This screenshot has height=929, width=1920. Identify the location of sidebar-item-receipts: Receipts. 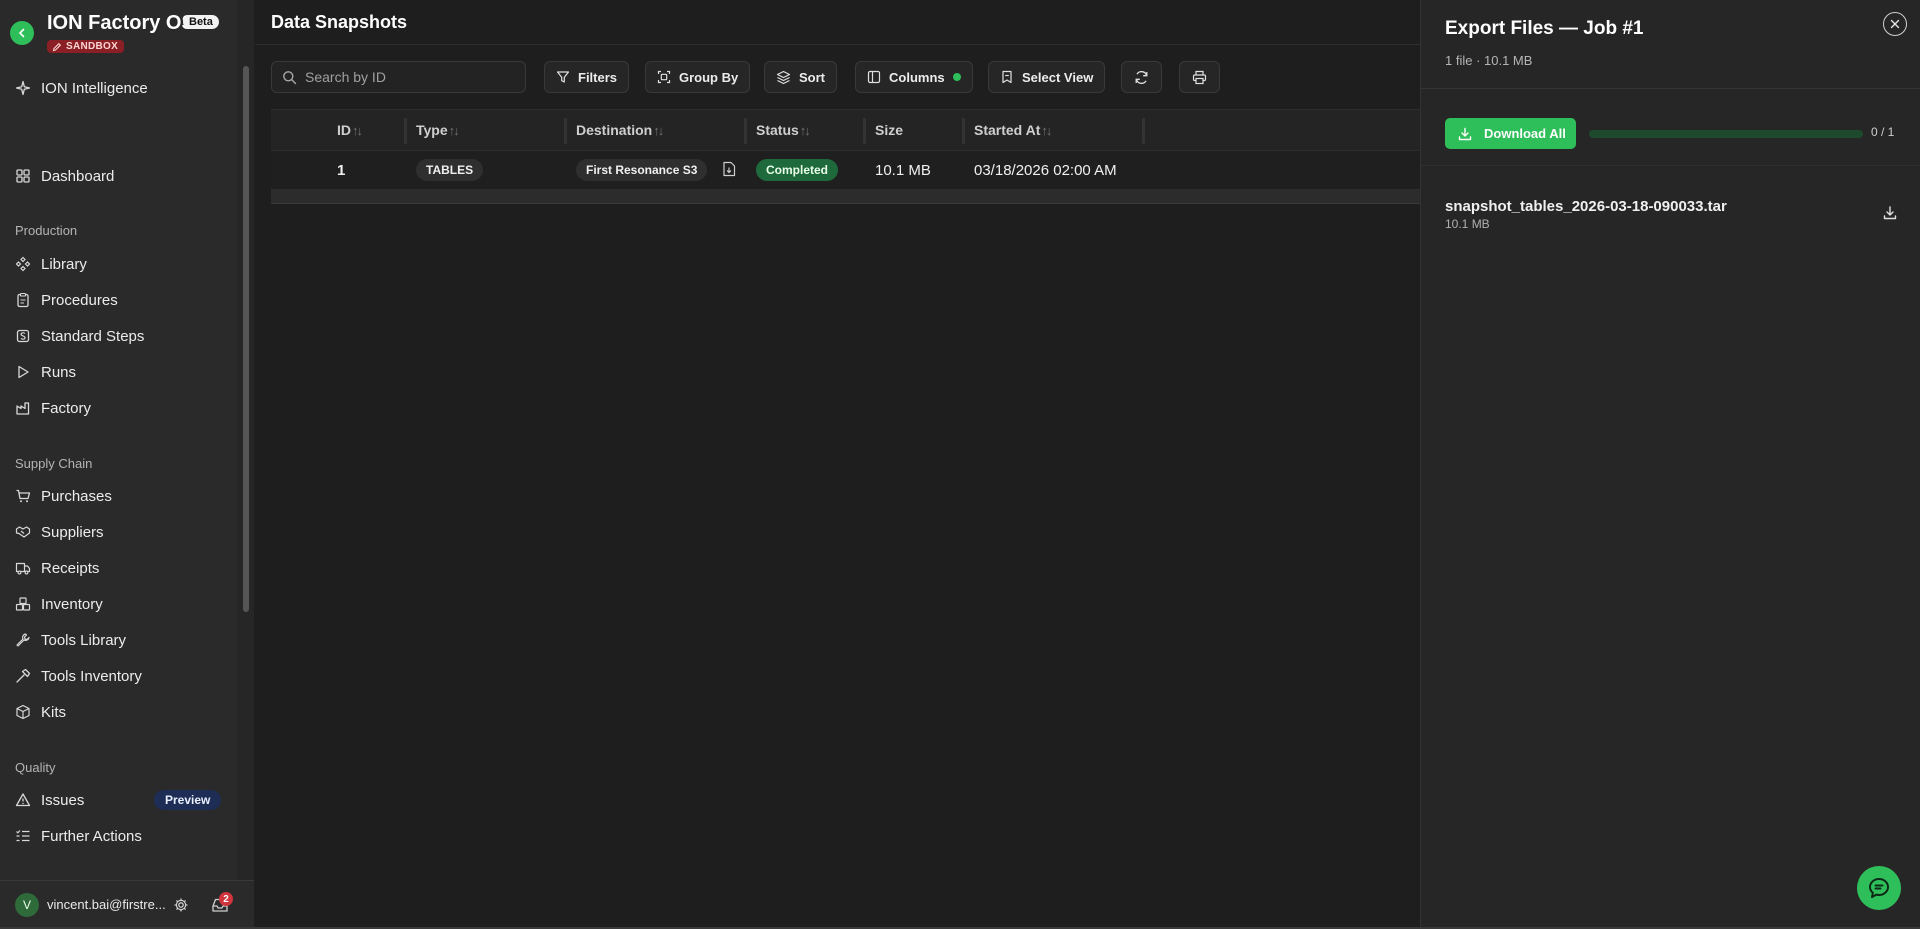
(57, 568).